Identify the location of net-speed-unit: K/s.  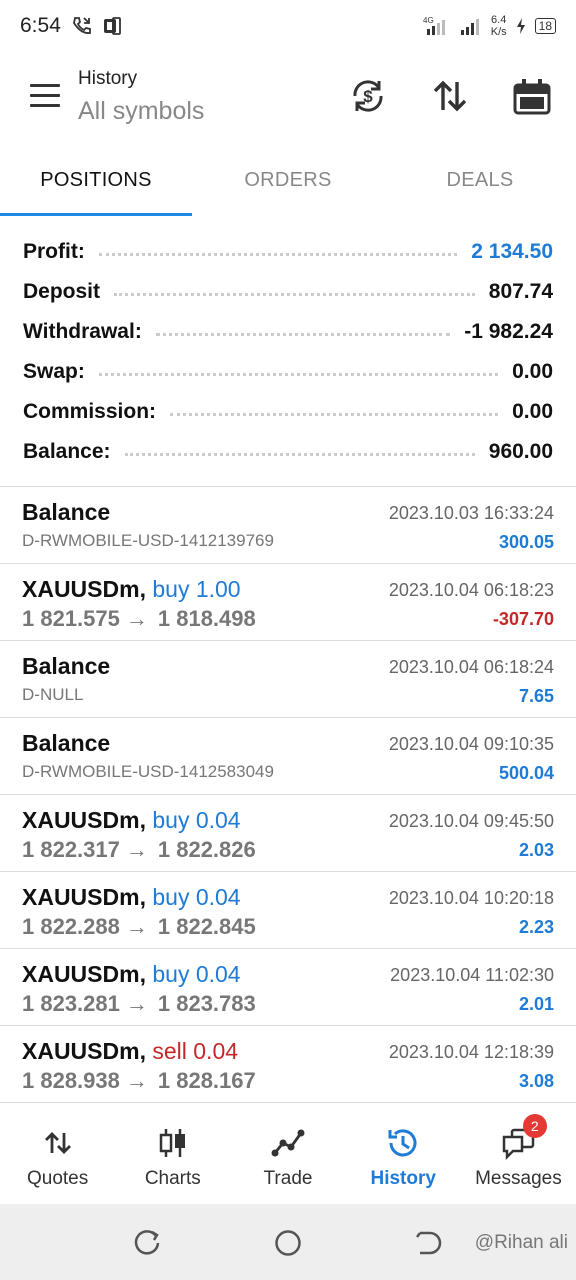
(498, 32).